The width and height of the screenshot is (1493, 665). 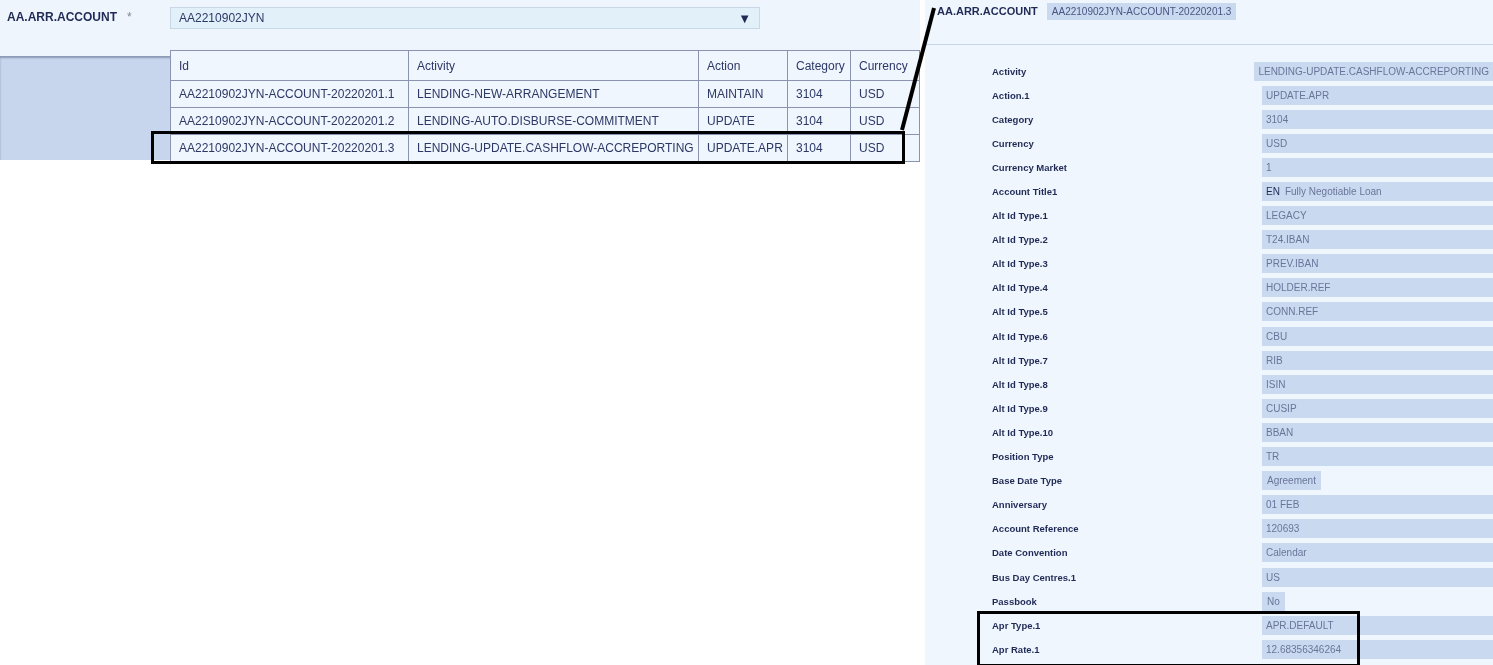 What do you see at coordinates (287, 94) in the screenshot?
I see `table-cell-text: AA2210902JYN-ACCOUNT-20220201.1` at bounding box center [287, 94].